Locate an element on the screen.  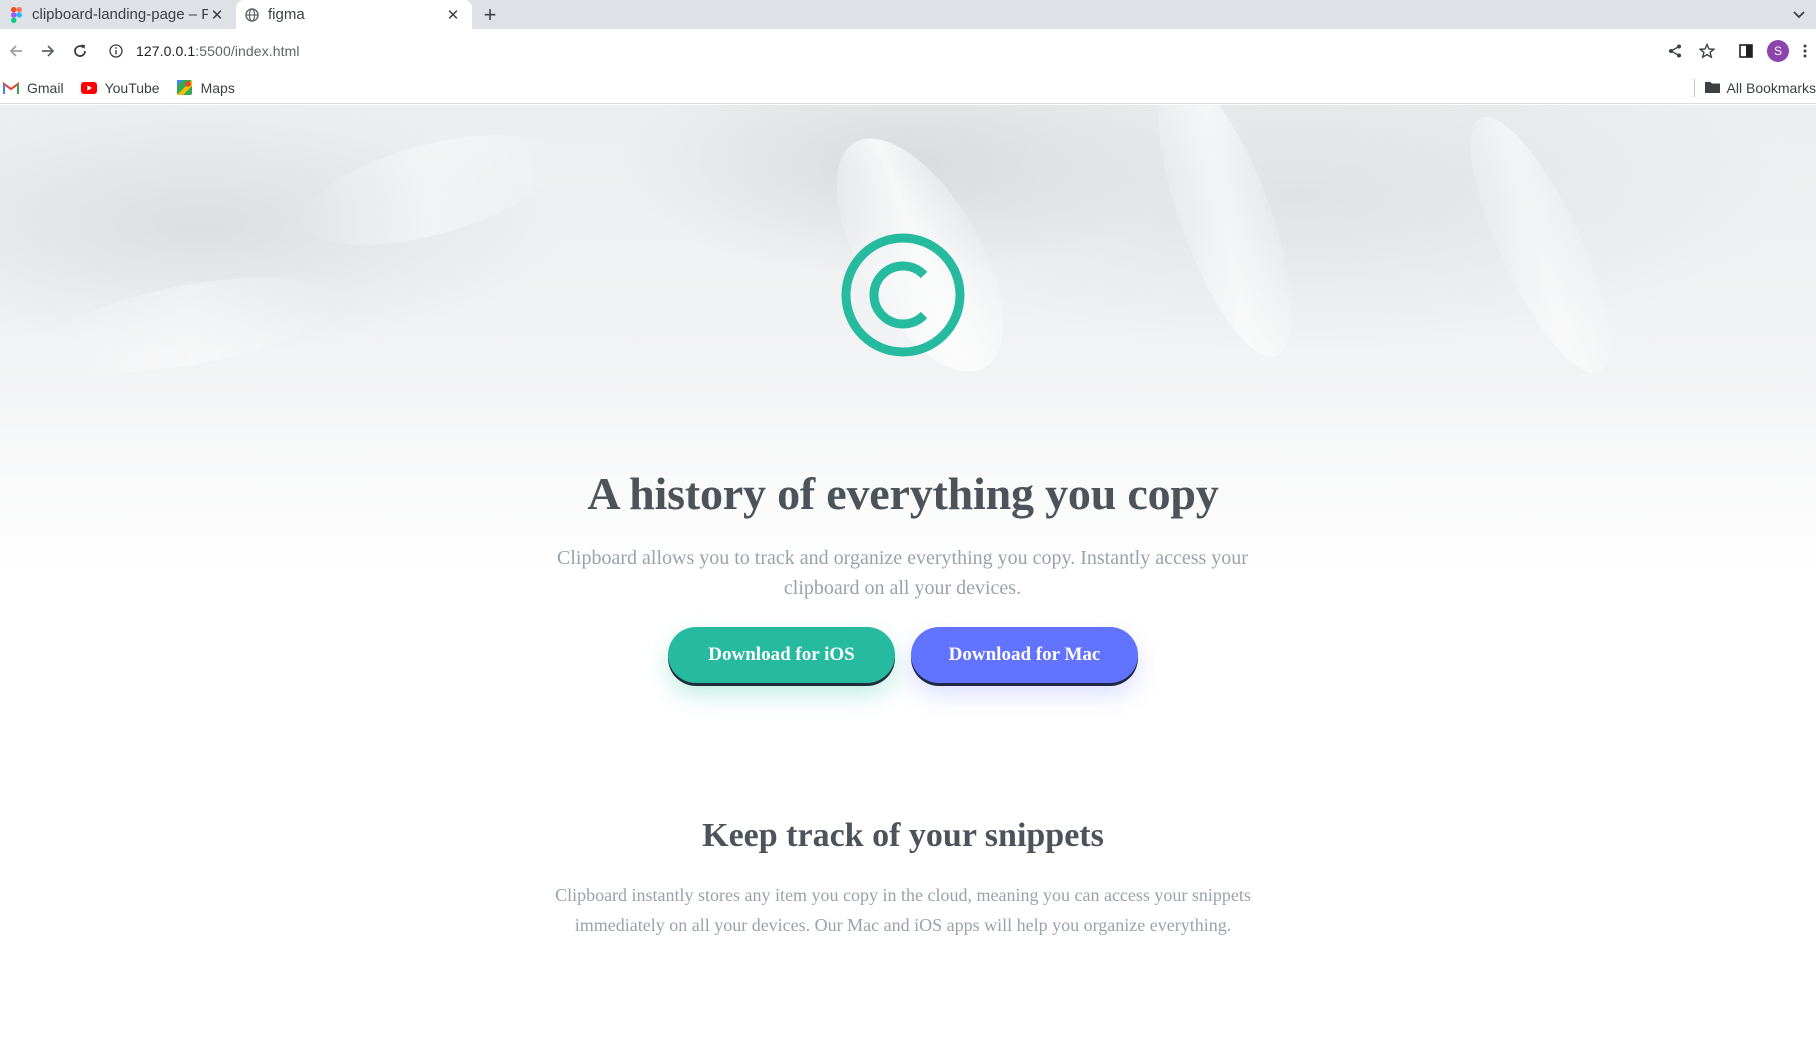
profile-avatar: S is located at coordinates (1778, 51).